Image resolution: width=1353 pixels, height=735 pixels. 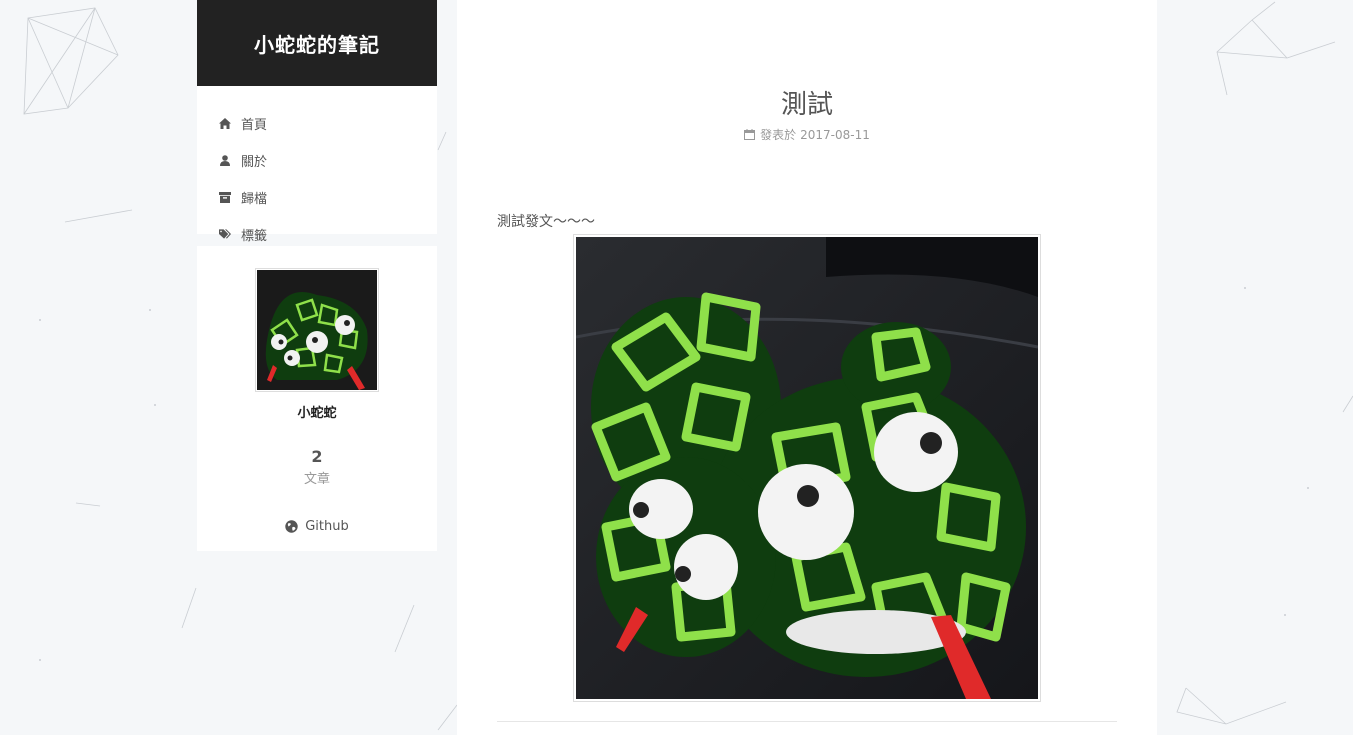 I want to click on user-icon, so click(x=225, y=161).